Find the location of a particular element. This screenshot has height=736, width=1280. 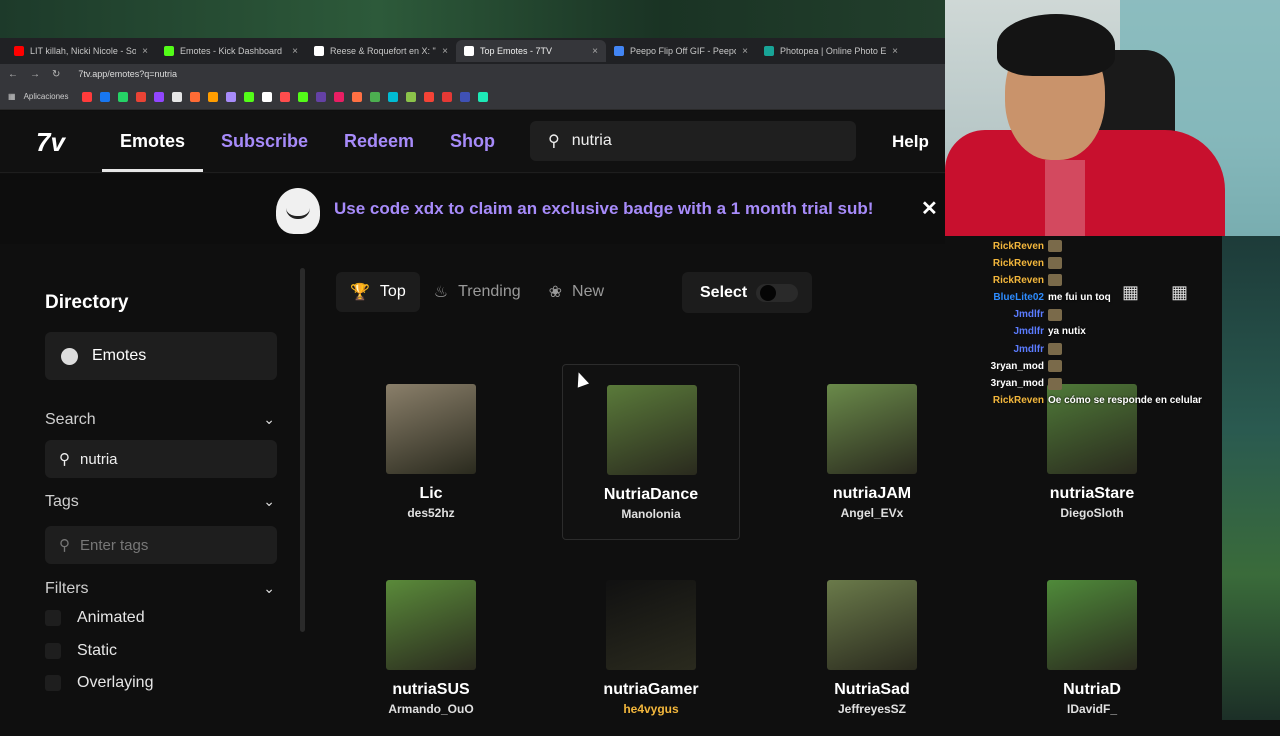

game-background-edge is located at coordinates (1251, 478).